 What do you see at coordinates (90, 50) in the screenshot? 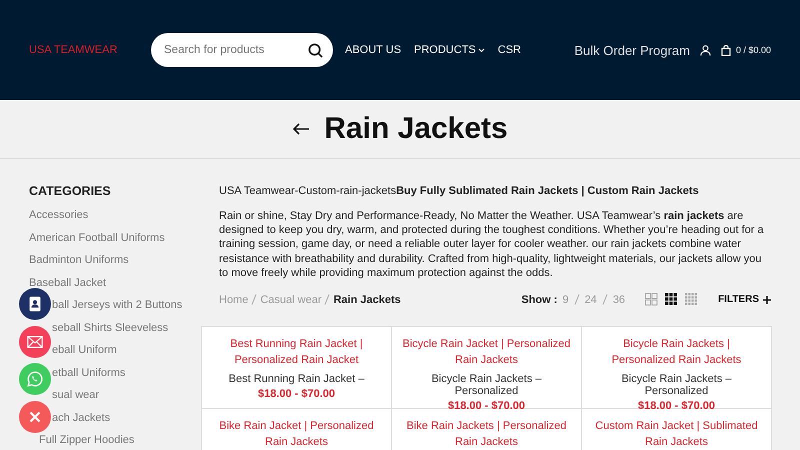
I see `logo: USA TEAMWEAR` at bounding box center [90, 50].